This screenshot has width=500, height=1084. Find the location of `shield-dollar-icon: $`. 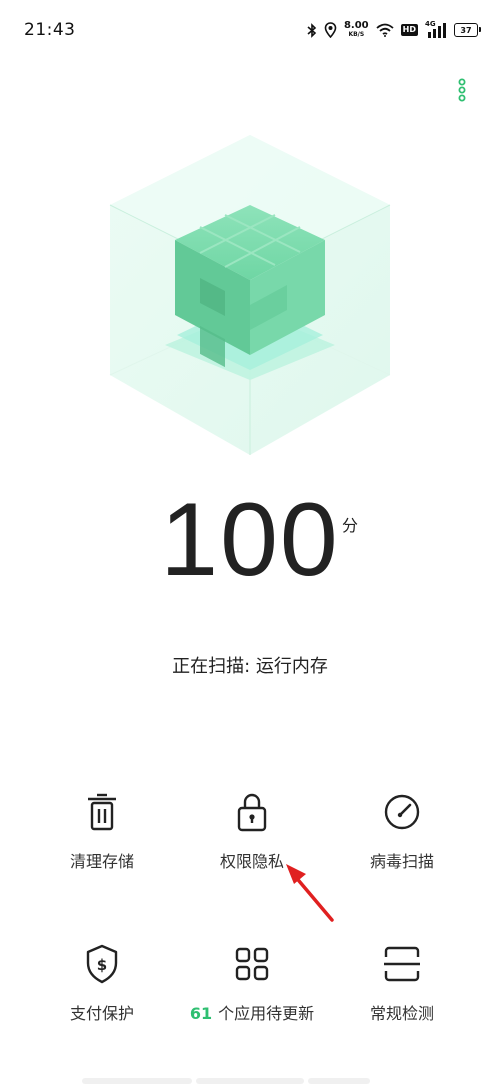

shield-dollar-icon: $ is located at coordinates (102, 964).